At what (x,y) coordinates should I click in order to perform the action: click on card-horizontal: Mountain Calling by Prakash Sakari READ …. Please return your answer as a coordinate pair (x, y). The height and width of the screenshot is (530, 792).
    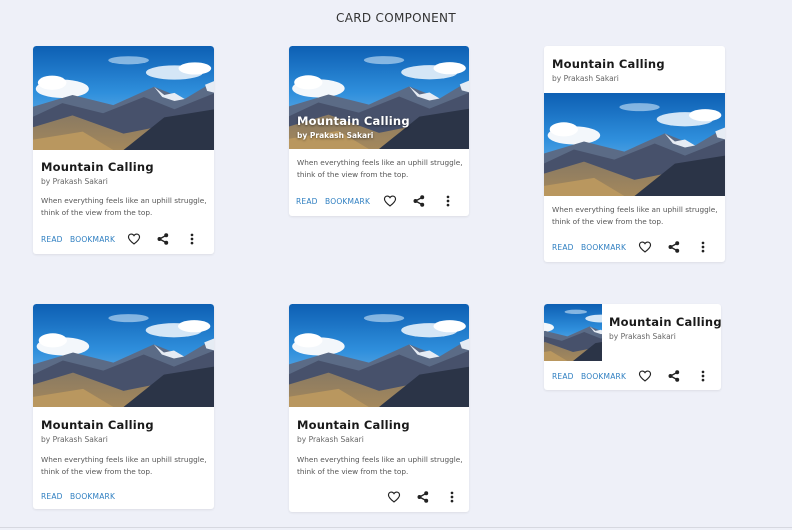
    Looking at the image, I should click on (632, 347).